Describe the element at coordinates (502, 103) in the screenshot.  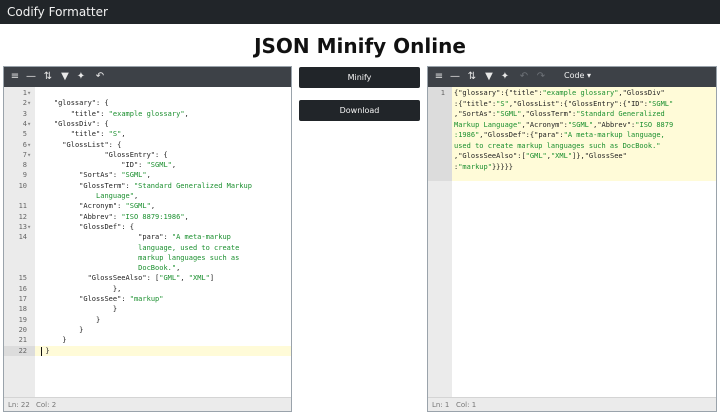
I see `string-token: "S"` at that location.